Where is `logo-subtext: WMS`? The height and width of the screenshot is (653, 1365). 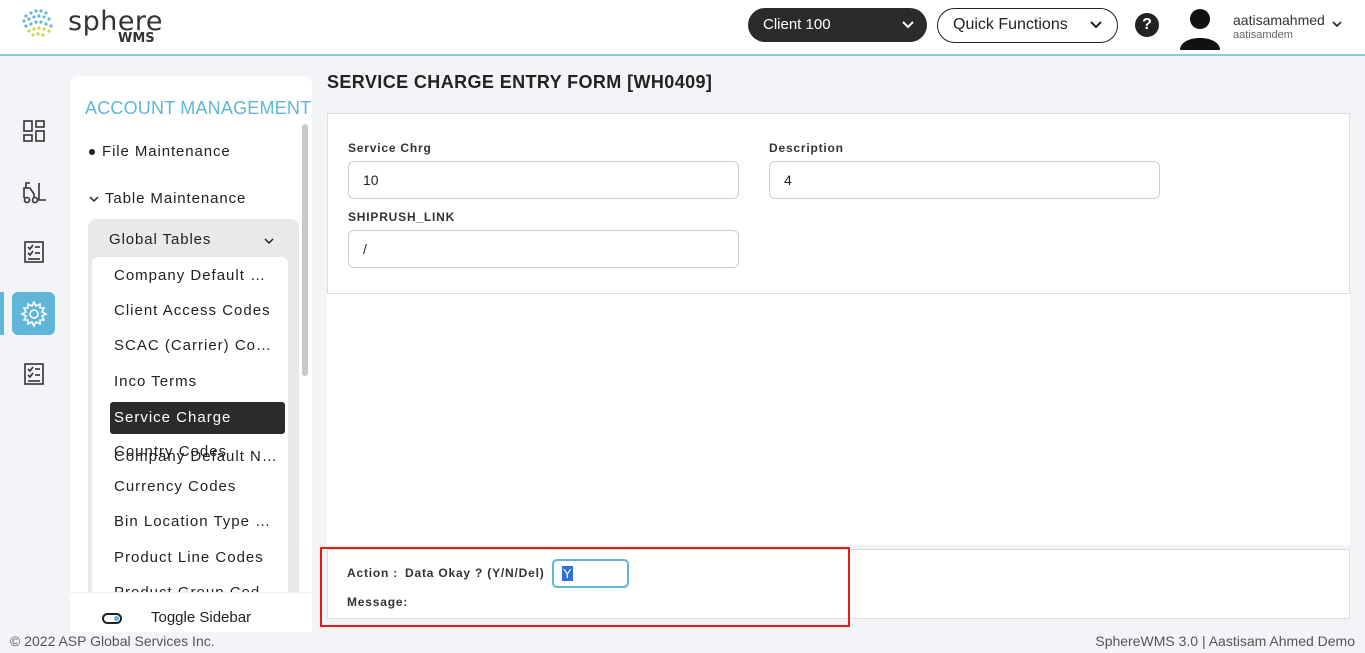 logo-subtext: WMS is located at coordinates (136, 38).